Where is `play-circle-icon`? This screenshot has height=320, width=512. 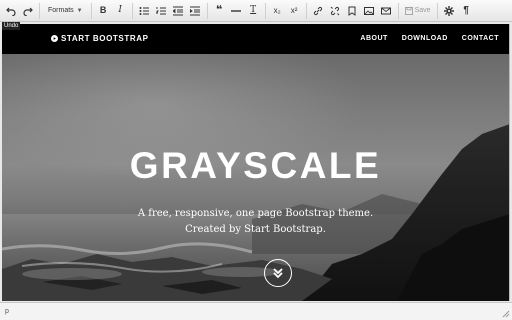 play-circle-icon is located at coordinates (54, 38).